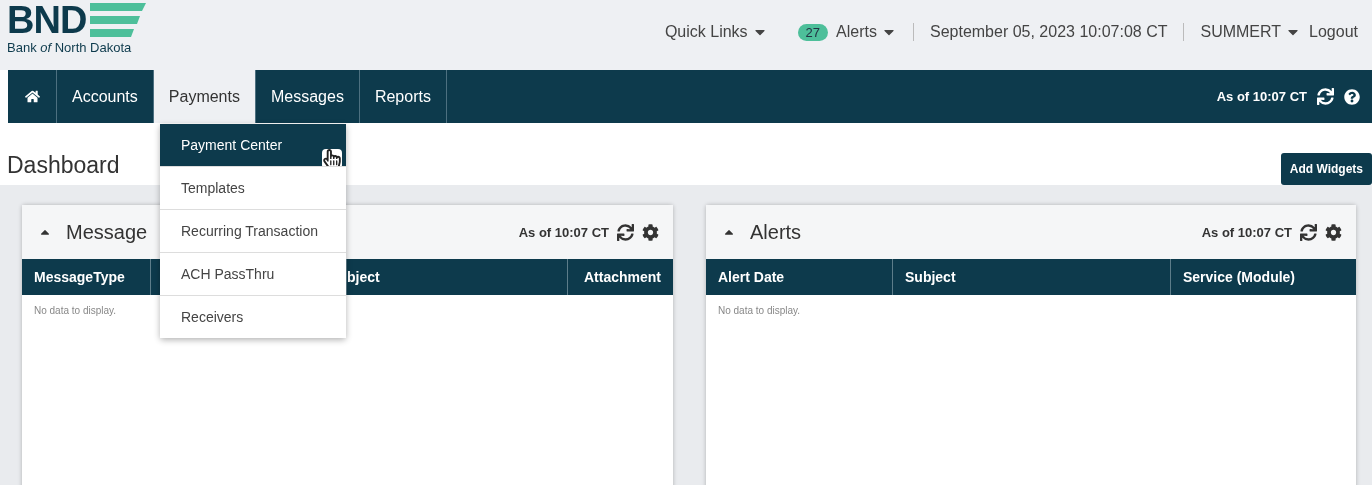 This screenshot has height=485, width=1372. Describe the element at coordinates (253, 187) in the screenshot. I see `menu-item: Templates` at that location.